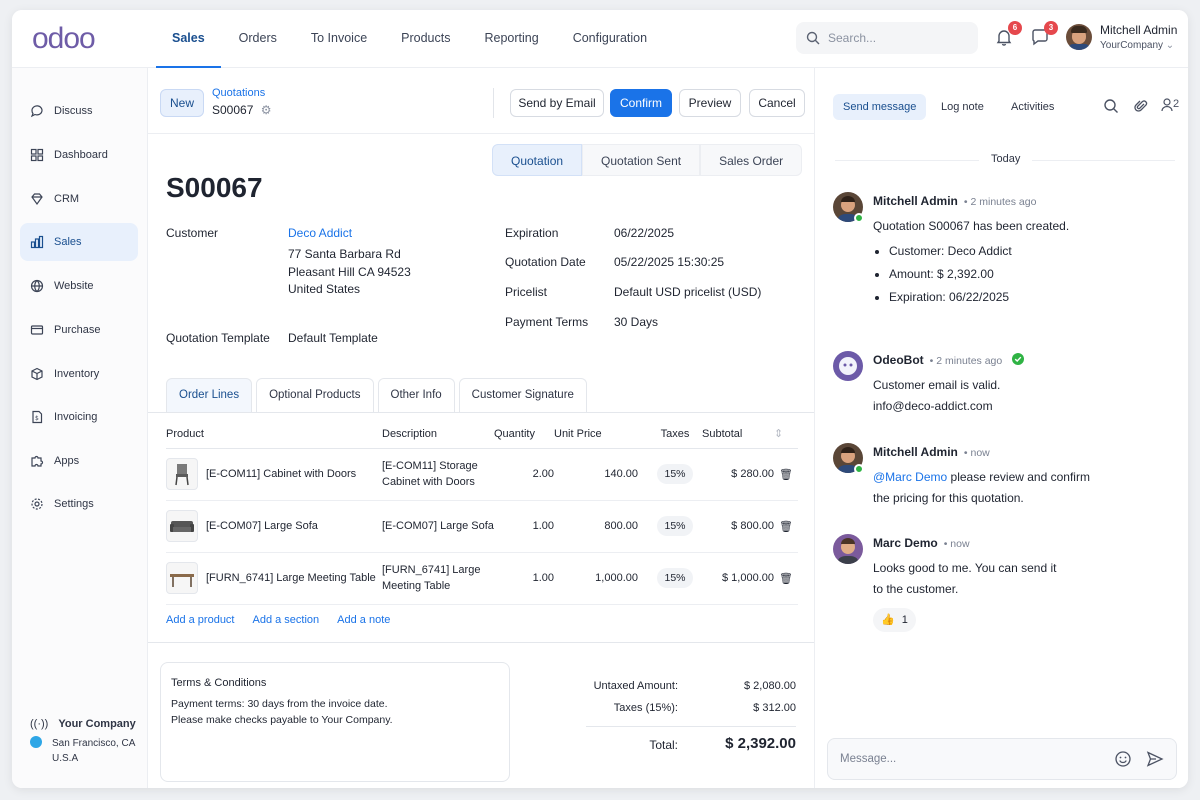 Image resolution: width=1200 pixels, height=800 pixels. I want to click on sidebar-item-purchase: Purchase, so click(79, 330).